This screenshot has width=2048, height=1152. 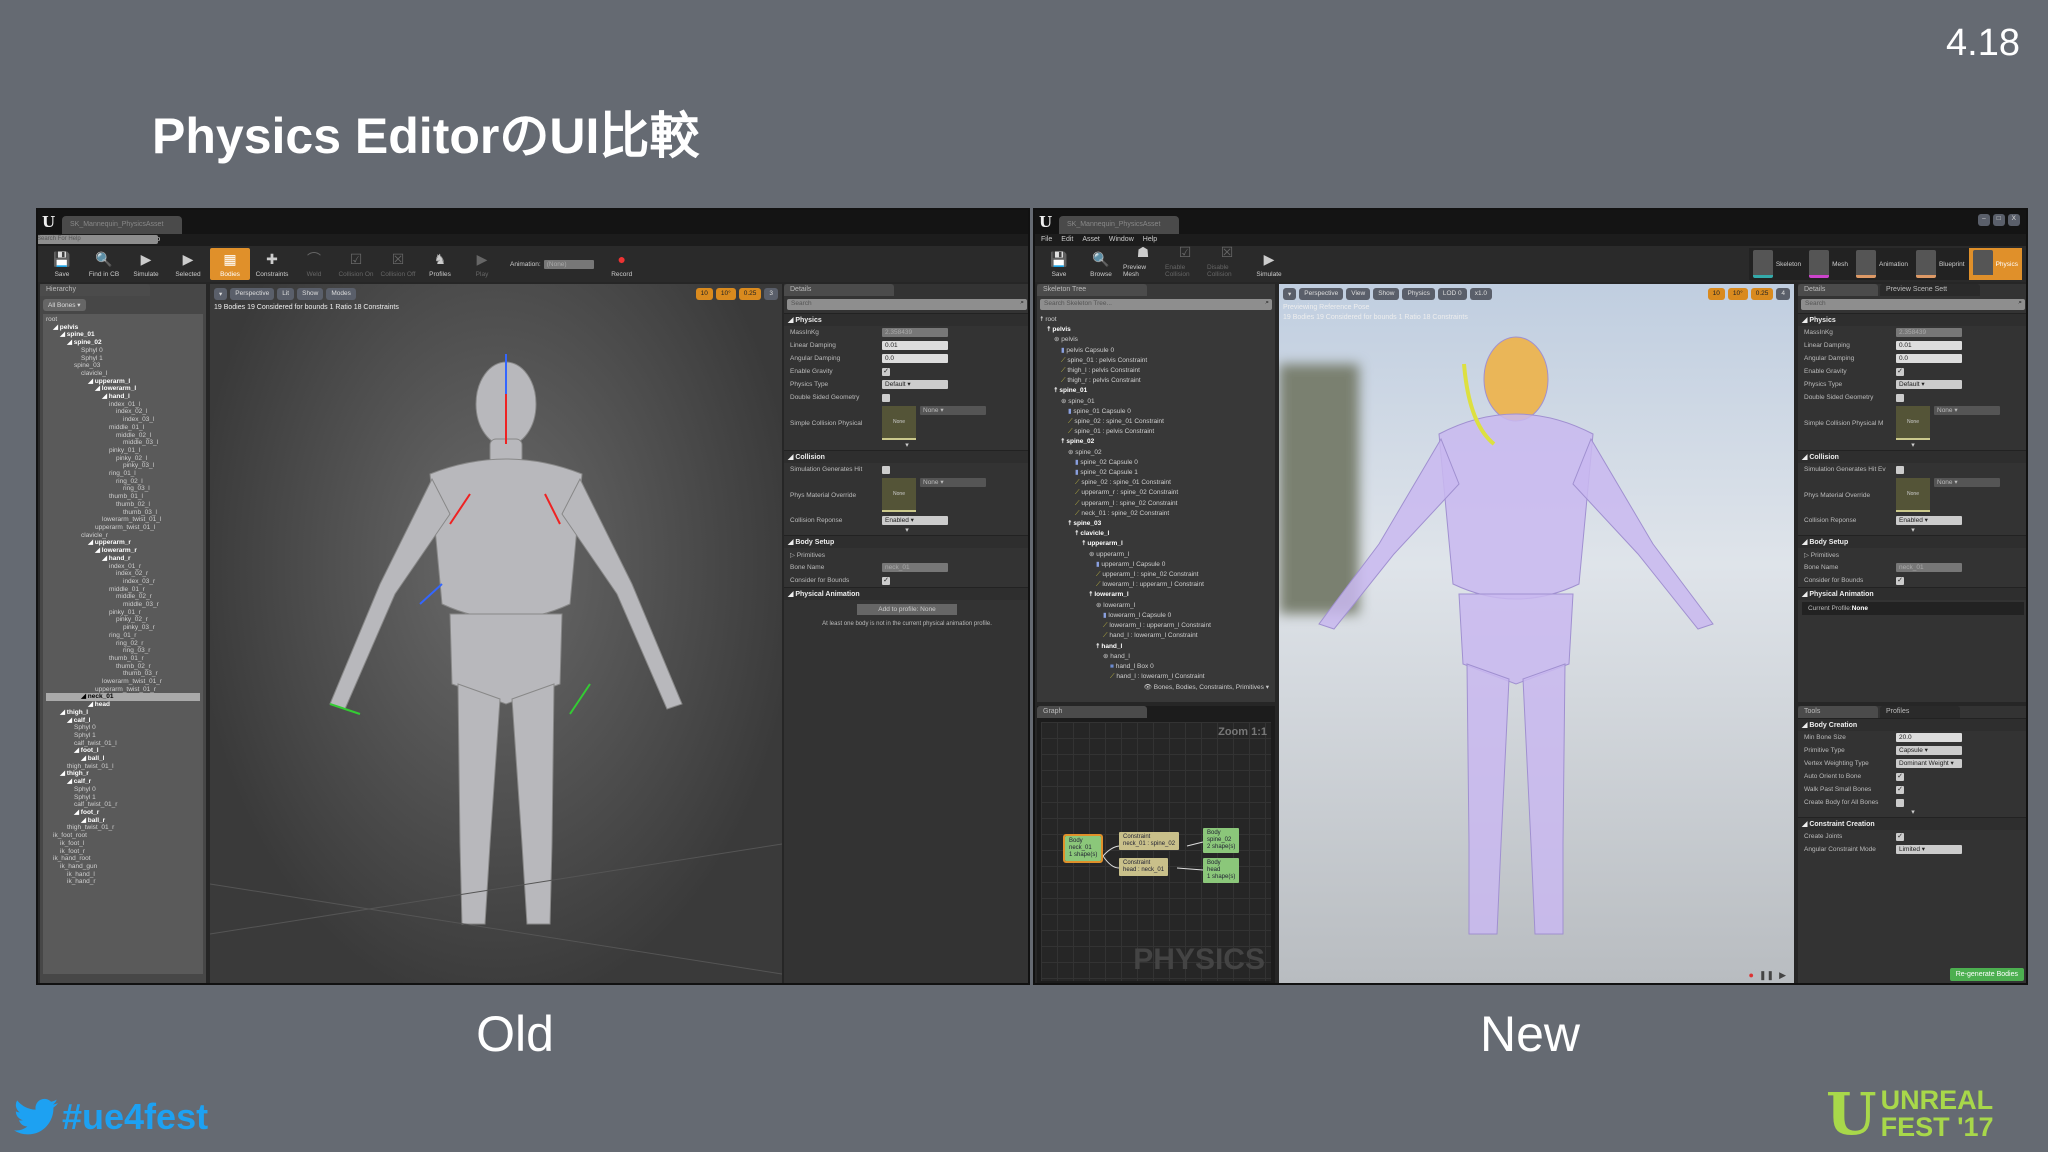 What do you see at coordinates (1850, 555) in the screenshot?
I see `primitives-expander: ▷ Primitives` at bounding box center [1850, 555].